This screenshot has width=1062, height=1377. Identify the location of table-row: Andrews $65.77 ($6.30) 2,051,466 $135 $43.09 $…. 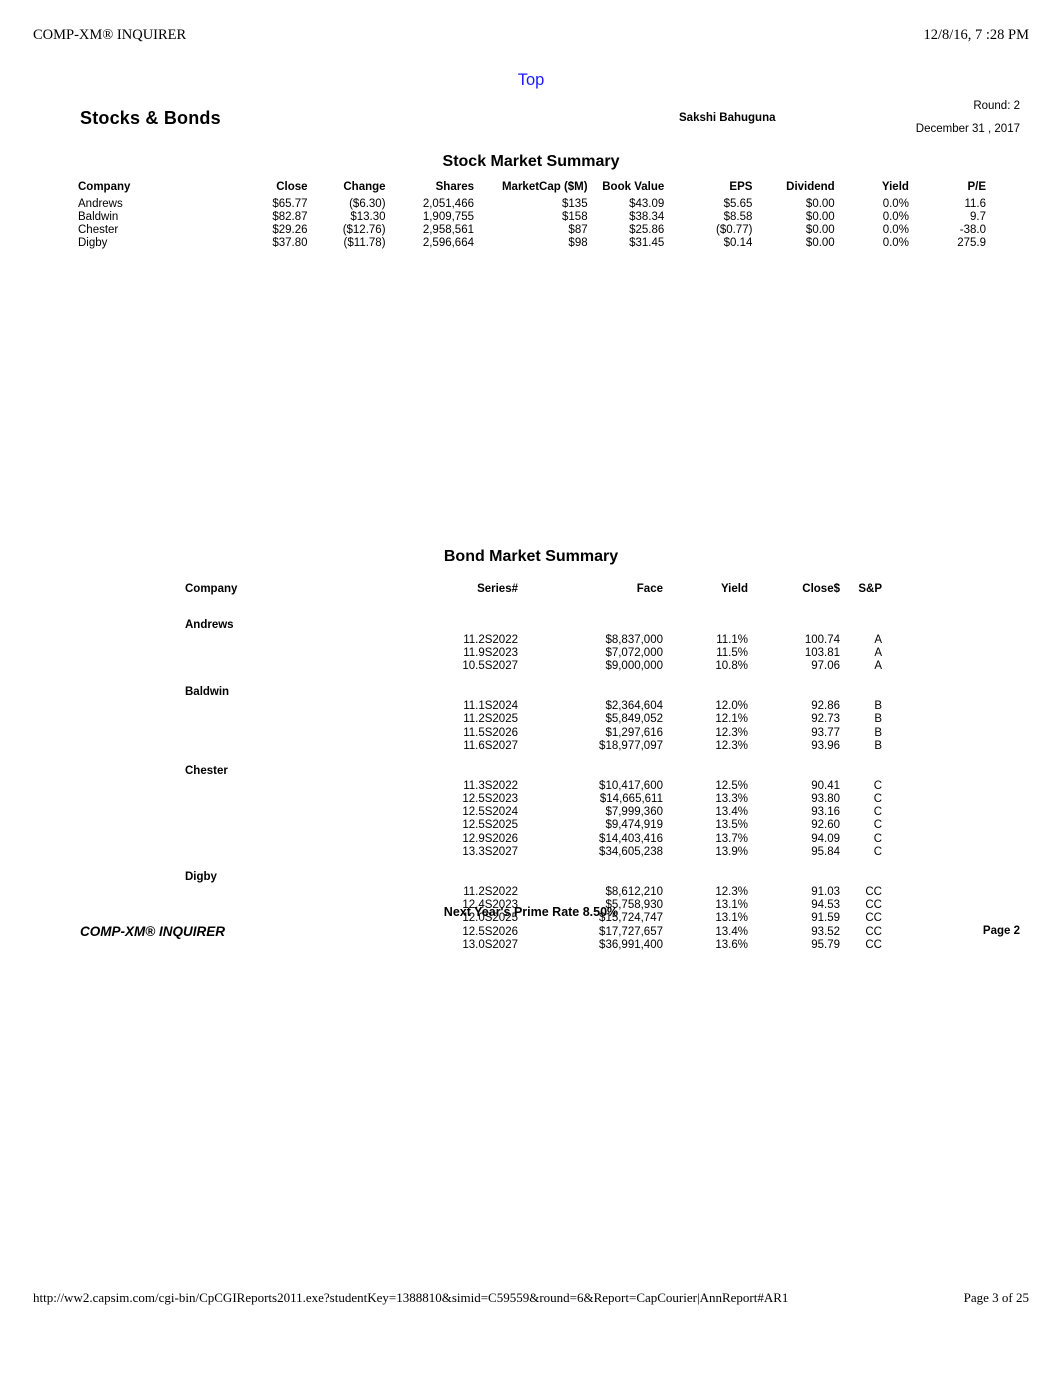
(532, 203).